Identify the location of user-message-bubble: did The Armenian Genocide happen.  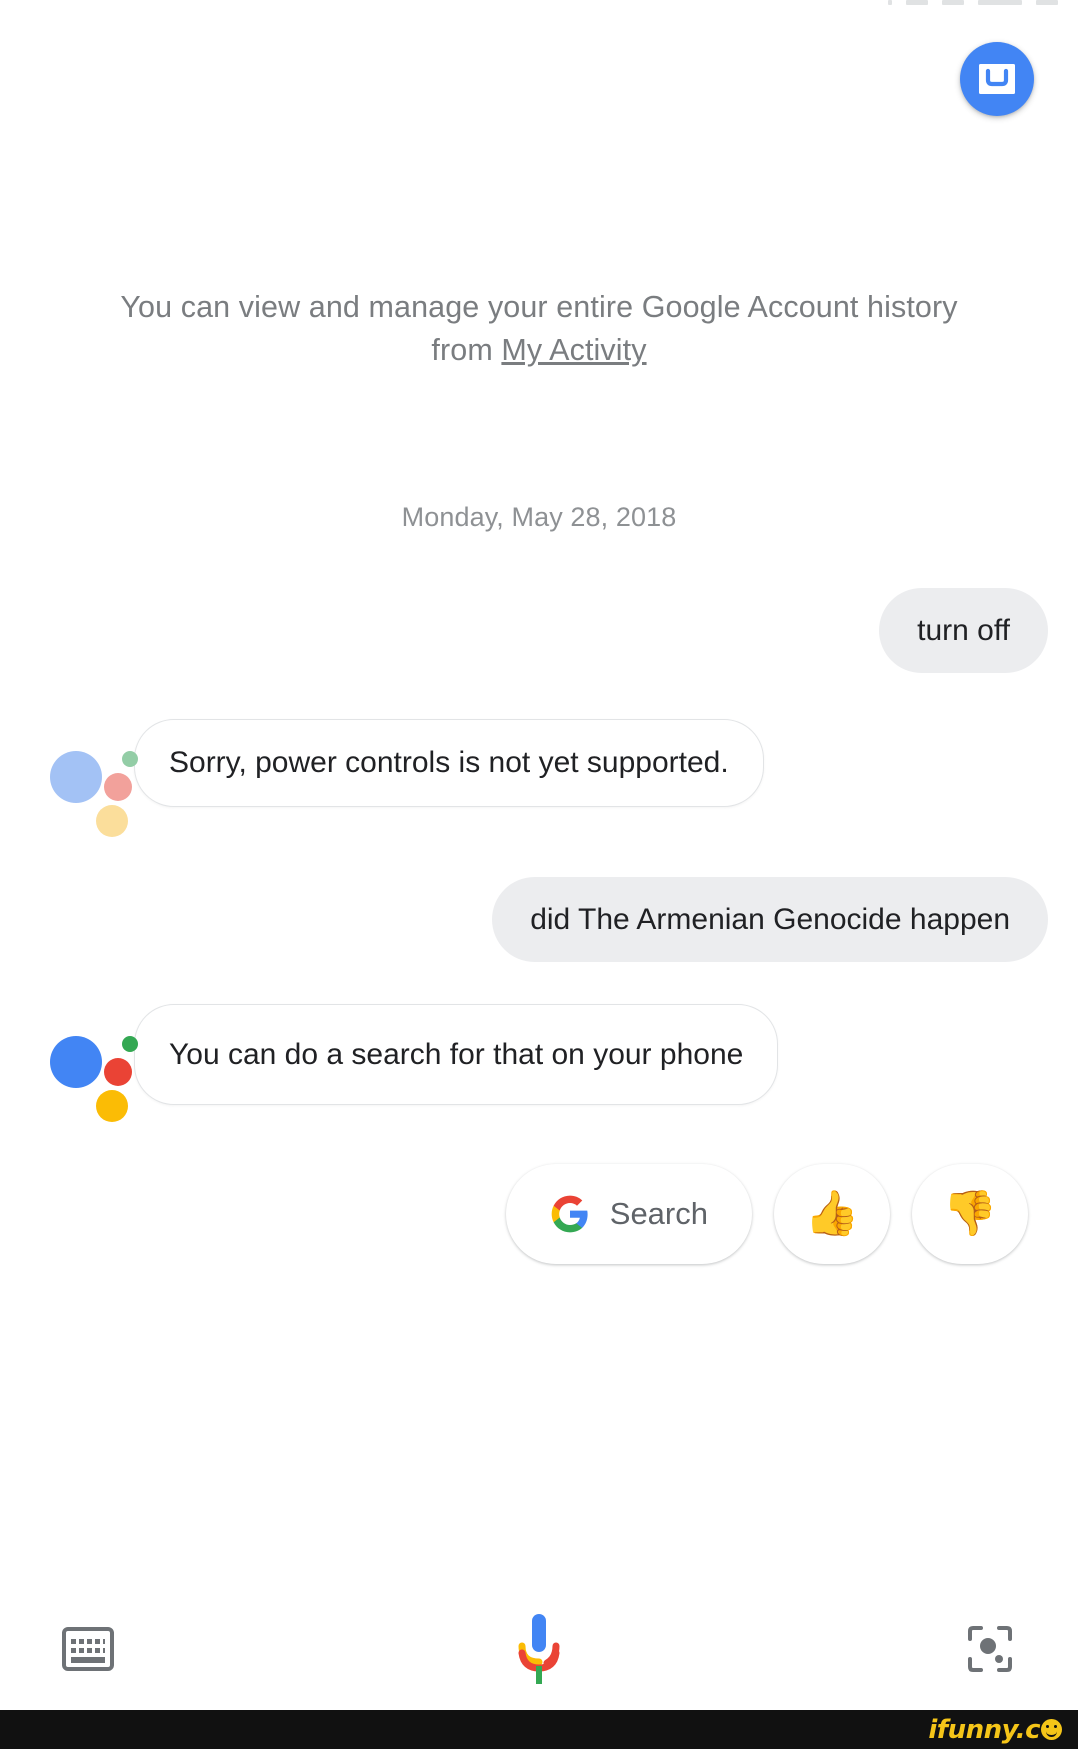
(770, 919).